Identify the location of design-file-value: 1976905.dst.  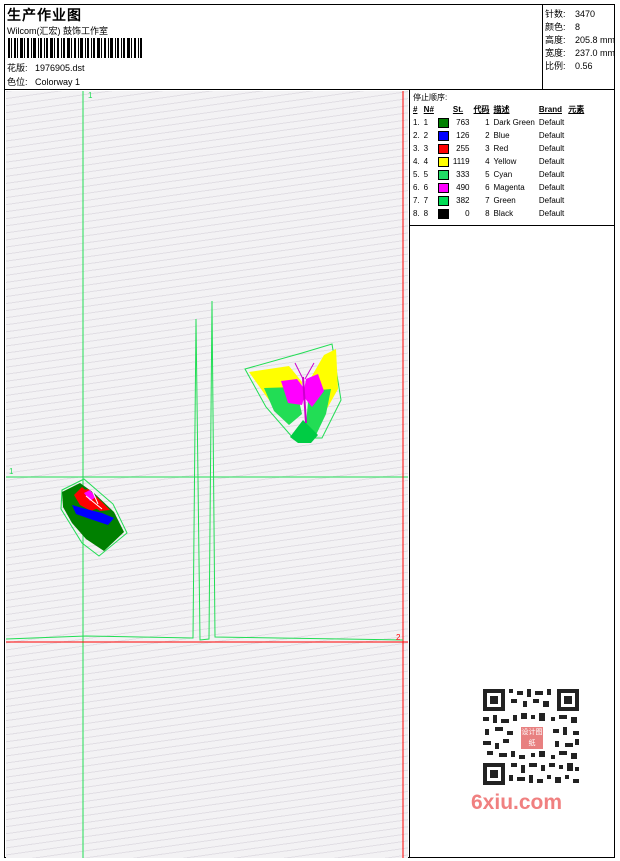
(60, 68).